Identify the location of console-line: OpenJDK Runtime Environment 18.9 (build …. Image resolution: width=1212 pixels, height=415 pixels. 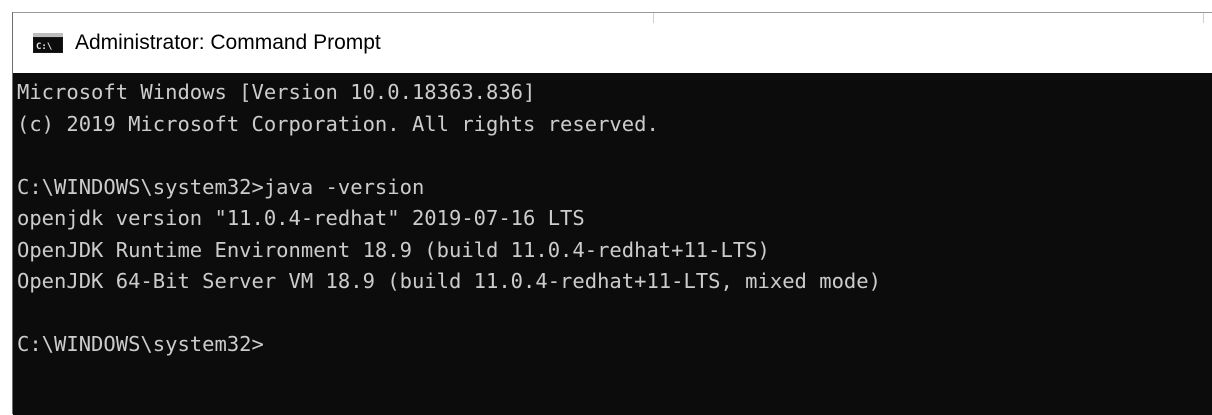
(393, 249).